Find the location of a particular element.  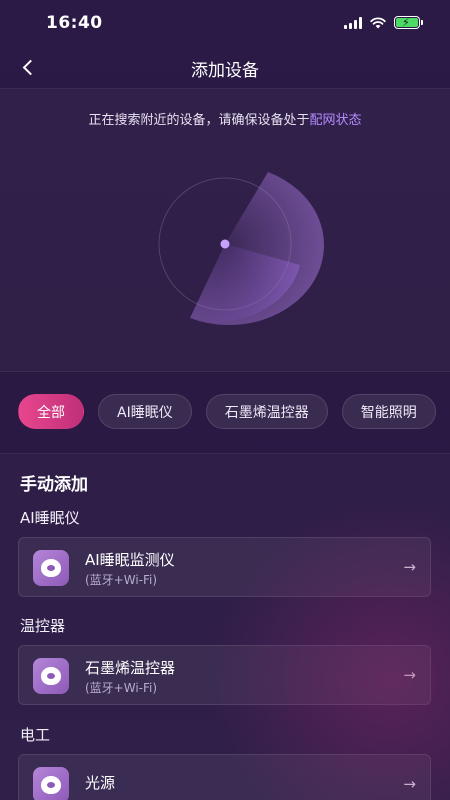

cellular-signal-icon is located at coordinates (353, 22).